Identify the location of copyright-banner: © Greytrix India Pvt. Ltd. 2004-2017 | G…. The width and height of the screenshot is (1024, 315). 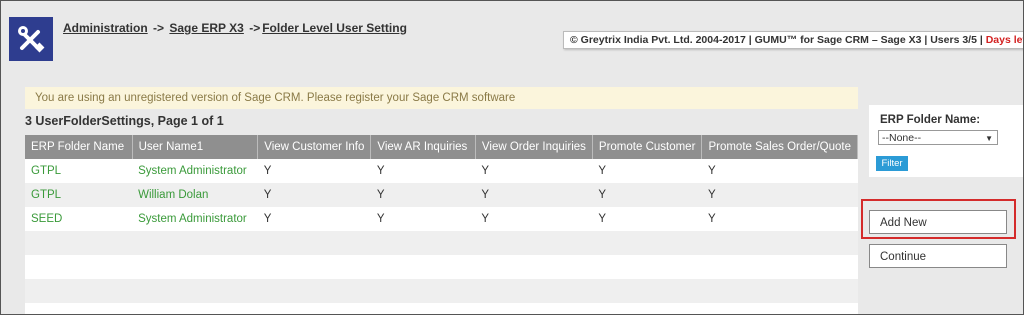
(793, 40).